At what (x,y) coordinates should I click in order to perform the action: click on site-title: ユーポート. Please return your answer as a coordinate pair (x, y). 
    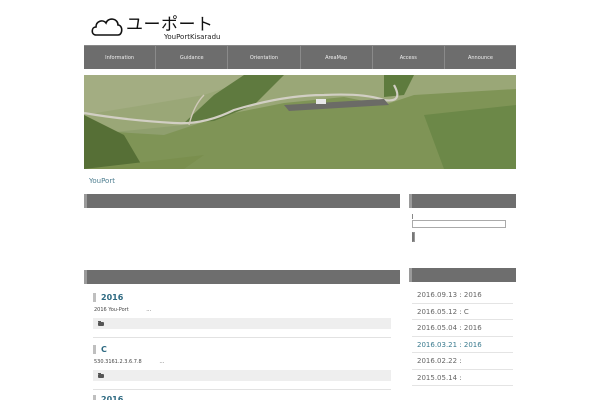
    Looking at the image, I should click on (170, 25).